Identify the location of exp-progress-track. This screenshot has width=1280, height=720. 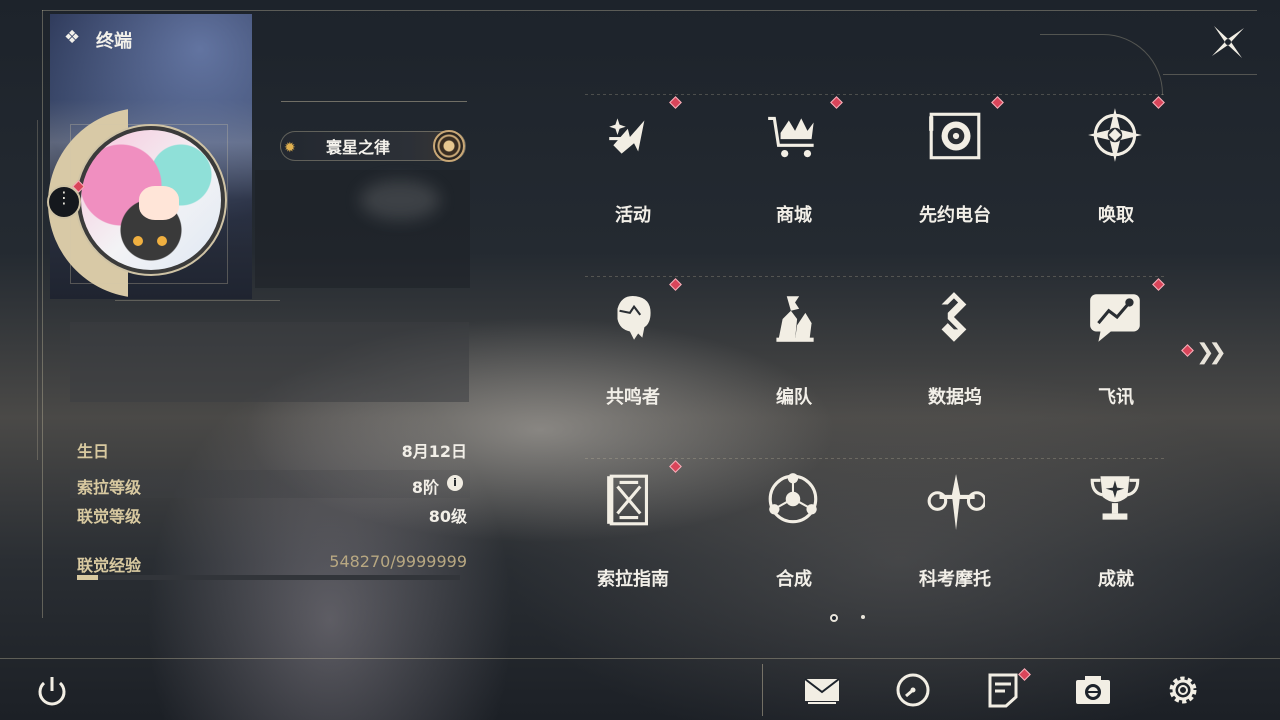
(268, 577).